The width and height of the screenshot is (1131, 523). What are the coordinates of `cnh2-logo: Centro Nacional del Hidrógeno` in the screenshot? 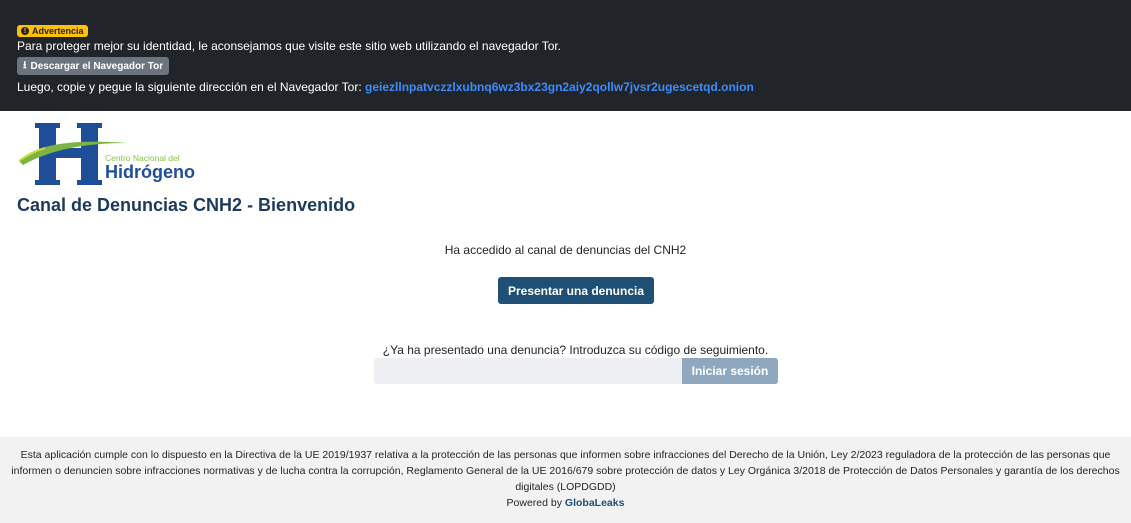 It's located at (112, 154).